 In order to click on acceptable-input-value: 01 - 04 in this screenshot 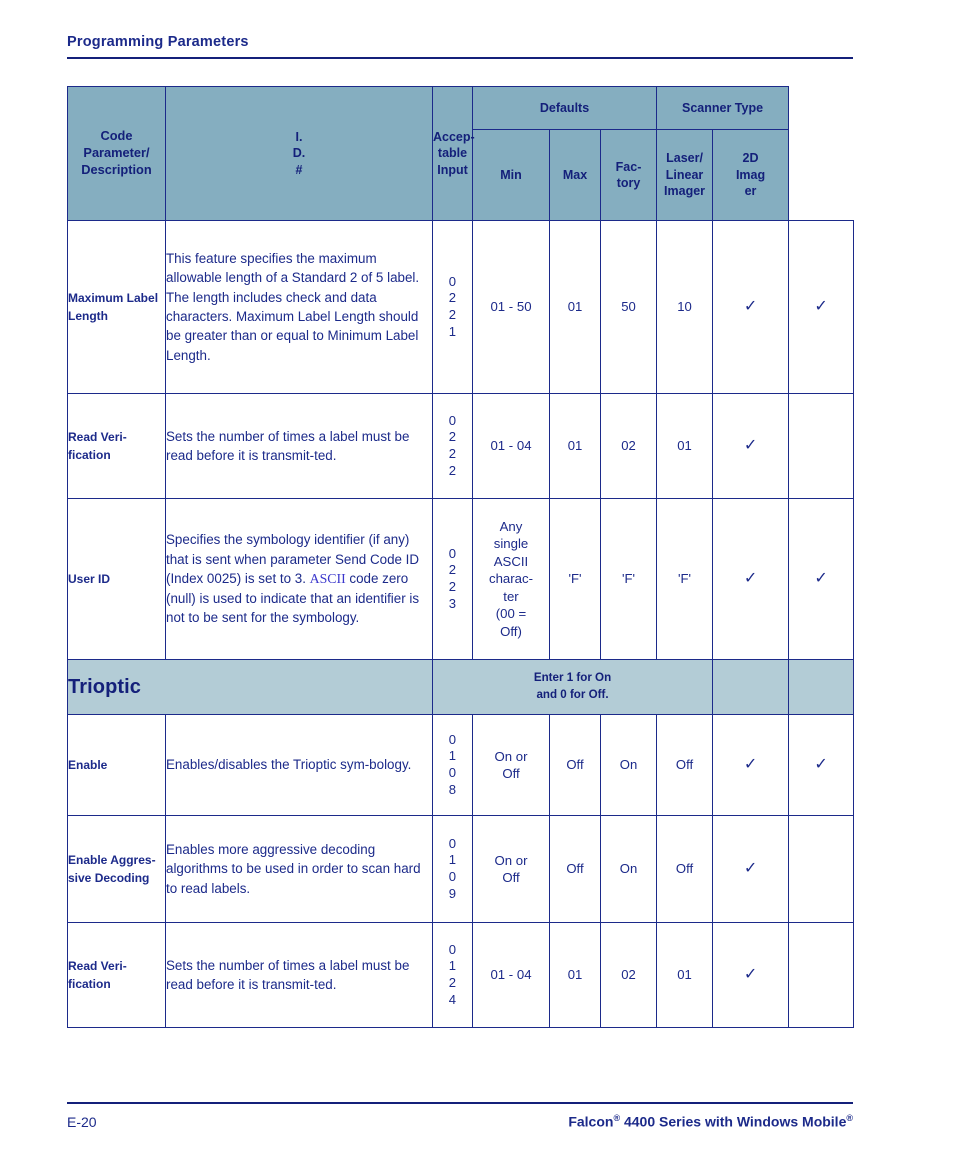, I will do `click(511, 446)`.